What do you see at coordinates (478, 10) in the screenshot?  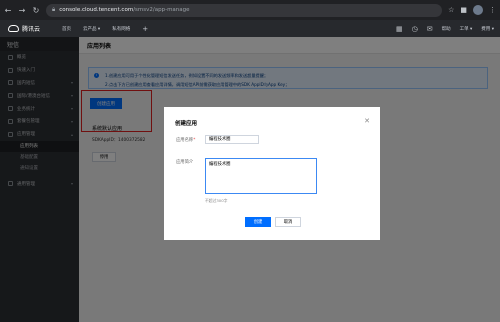 I see `profile-avatar` at bounding box center [478, 10].